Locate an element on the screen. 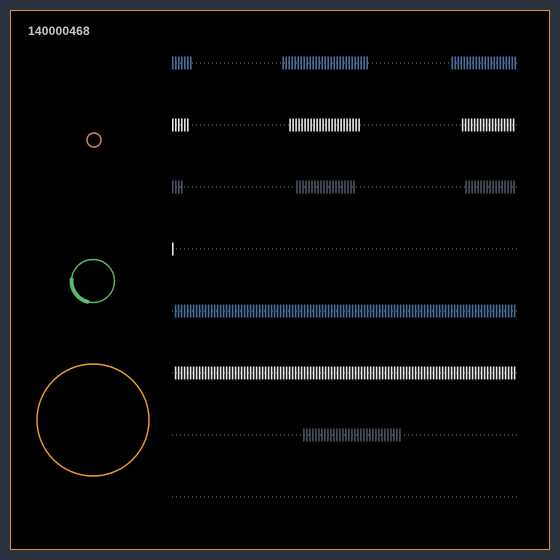 The width and height of the screenshot is (560, 560). track-row is located at coordinates (344, 249).